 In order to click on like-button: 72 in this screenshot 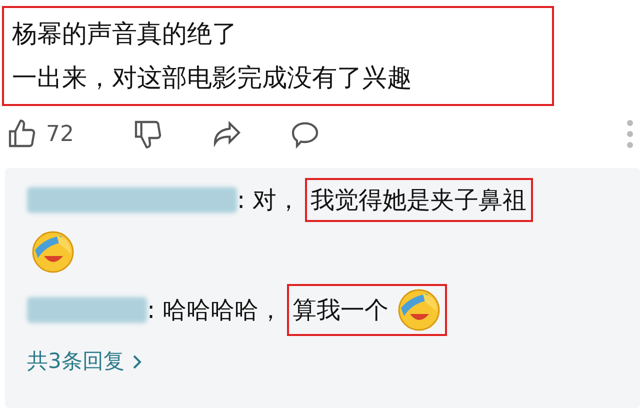, I will do `click(40, 134)`.